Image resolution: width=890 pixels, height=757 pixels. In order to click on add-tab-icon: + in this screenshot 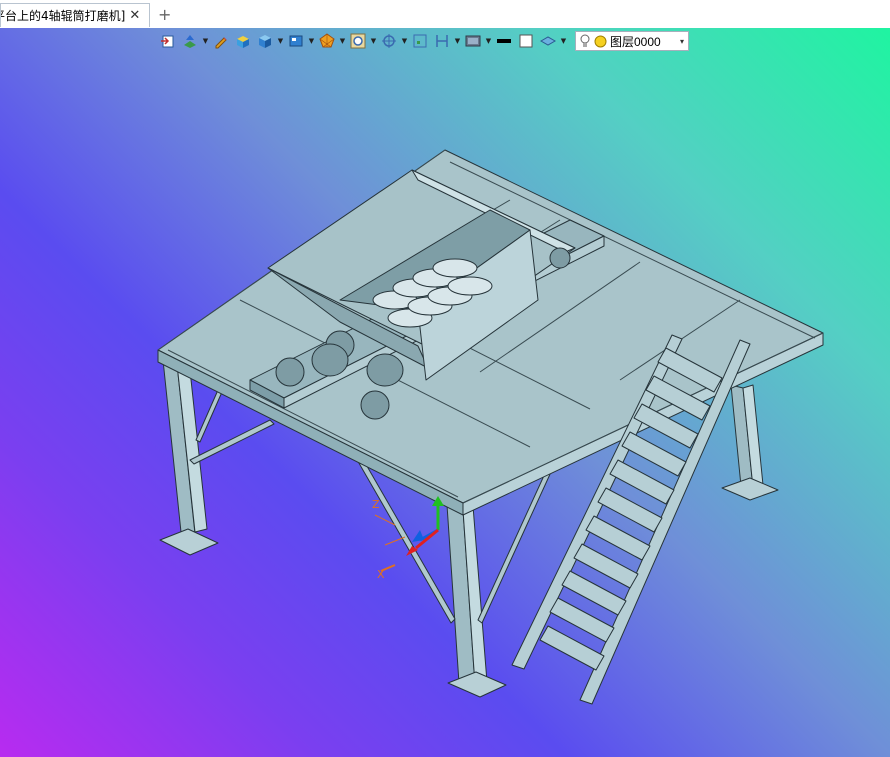, I will do `click(164, 14)`.